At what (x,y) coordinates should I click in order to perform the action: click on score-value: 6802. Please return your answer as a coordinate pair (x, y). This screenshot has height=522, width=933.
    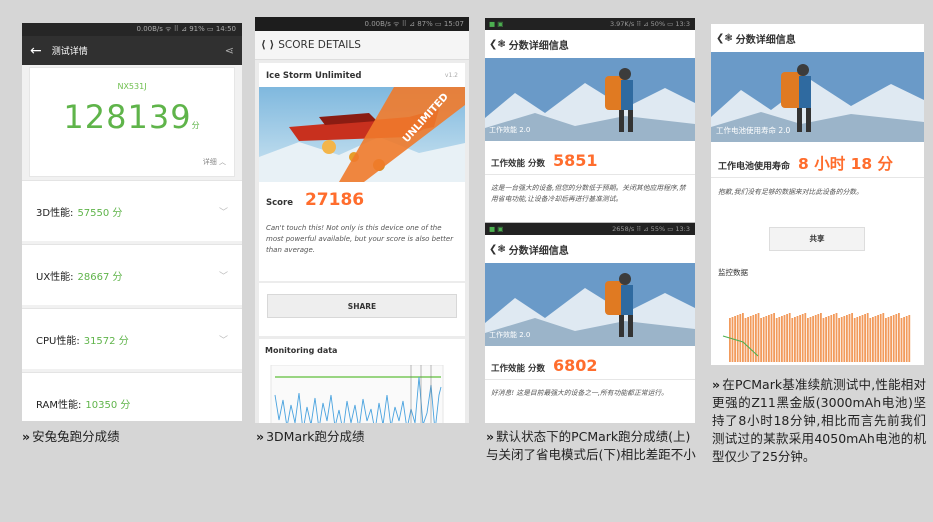
    Looking at the image, I should click on (575, 365).